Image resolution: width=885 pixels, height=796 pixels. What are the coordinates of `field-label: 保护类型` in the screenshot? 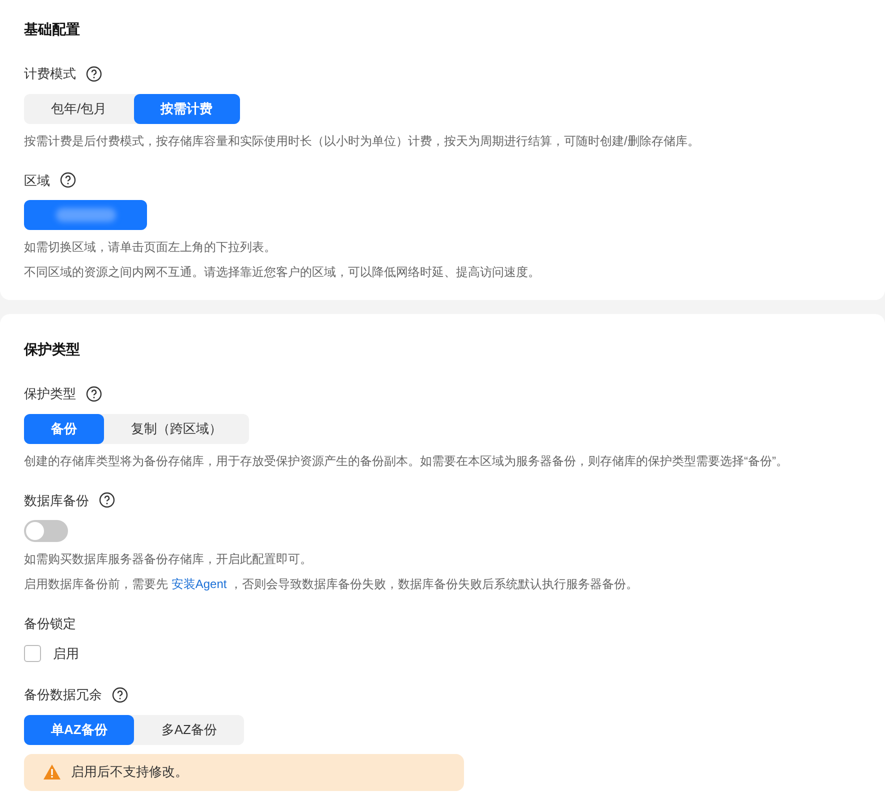 It's located at (50, 394).